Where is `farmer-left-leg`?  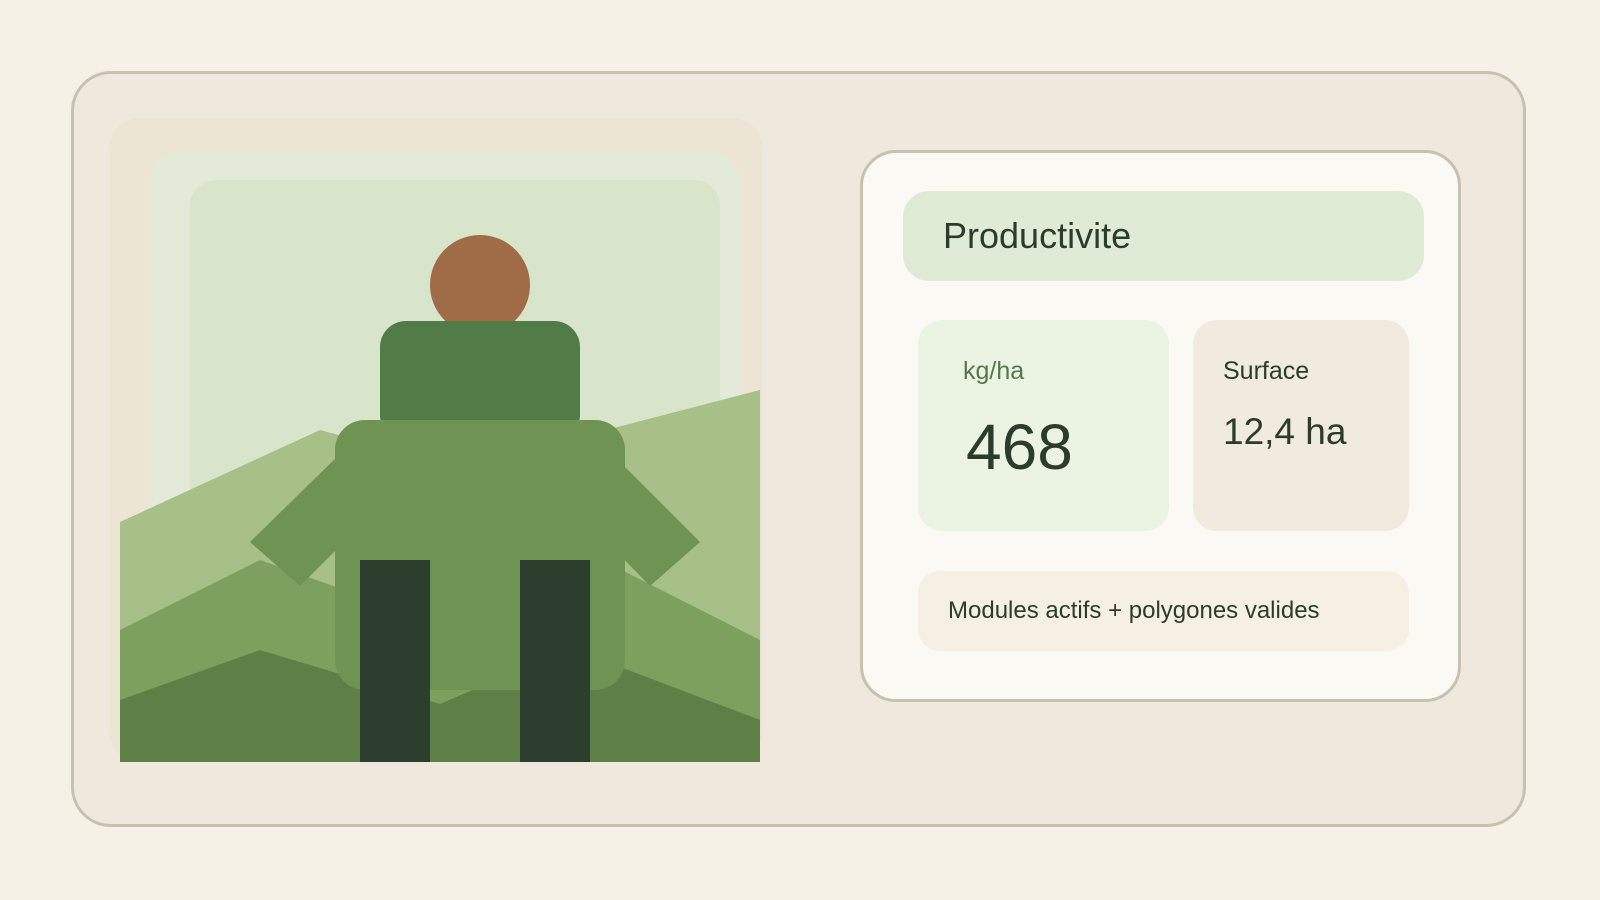 farmer-left-leg is located at coordinates (395, 661).